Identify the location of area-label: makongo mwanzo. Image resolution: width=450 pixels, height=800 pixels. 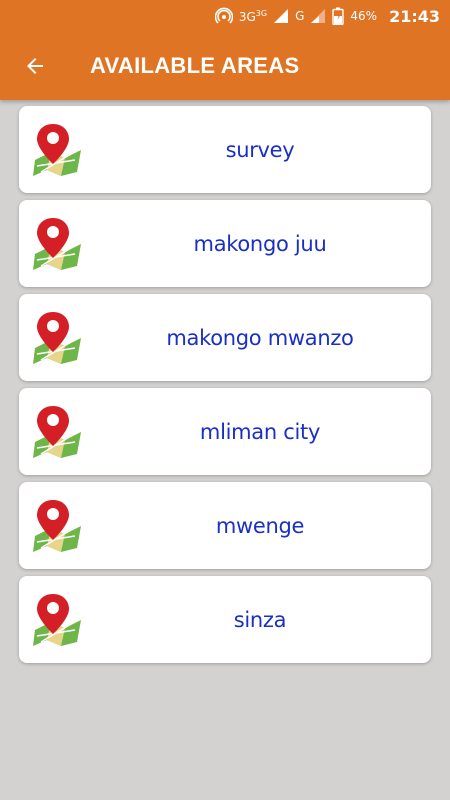
(260, 337).